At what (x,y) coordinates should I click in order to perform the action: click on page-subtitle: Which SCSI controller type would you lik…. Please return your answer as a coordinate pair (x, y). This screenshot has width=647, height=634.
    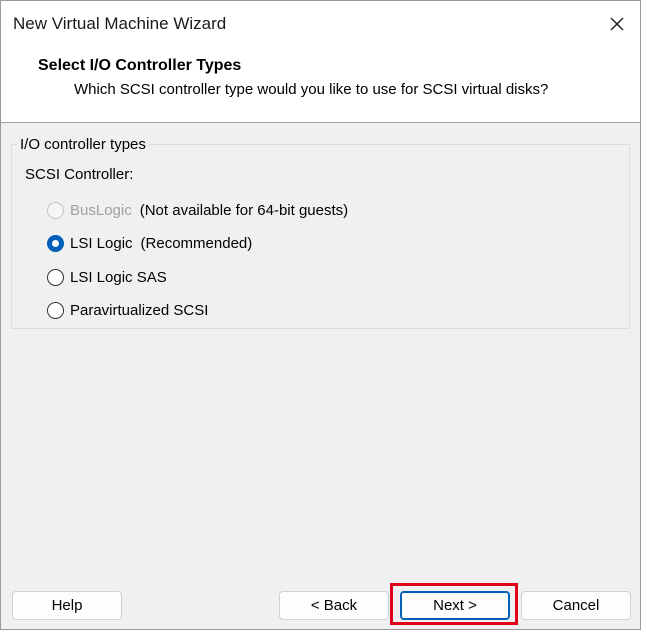
    Looking at the image, I should click on (311, 89).